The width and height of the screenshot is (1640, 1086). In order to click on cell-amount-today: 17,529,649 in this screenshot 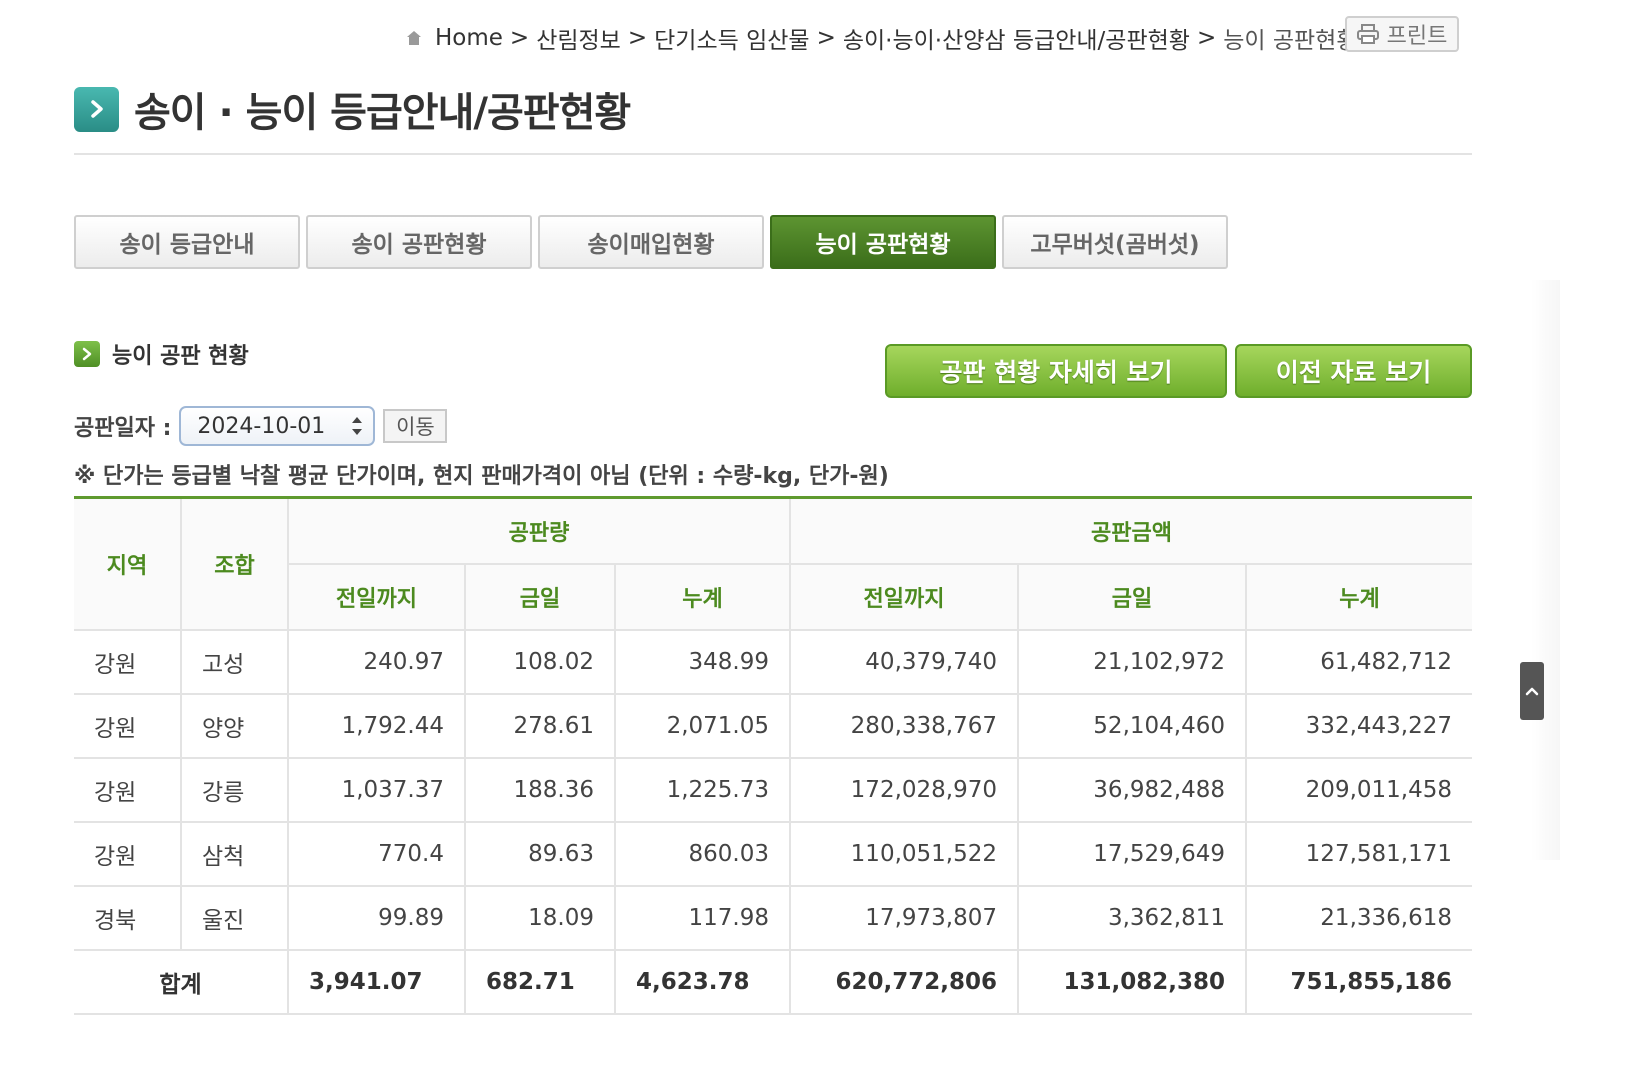, I will do `click(1131, 854)`.